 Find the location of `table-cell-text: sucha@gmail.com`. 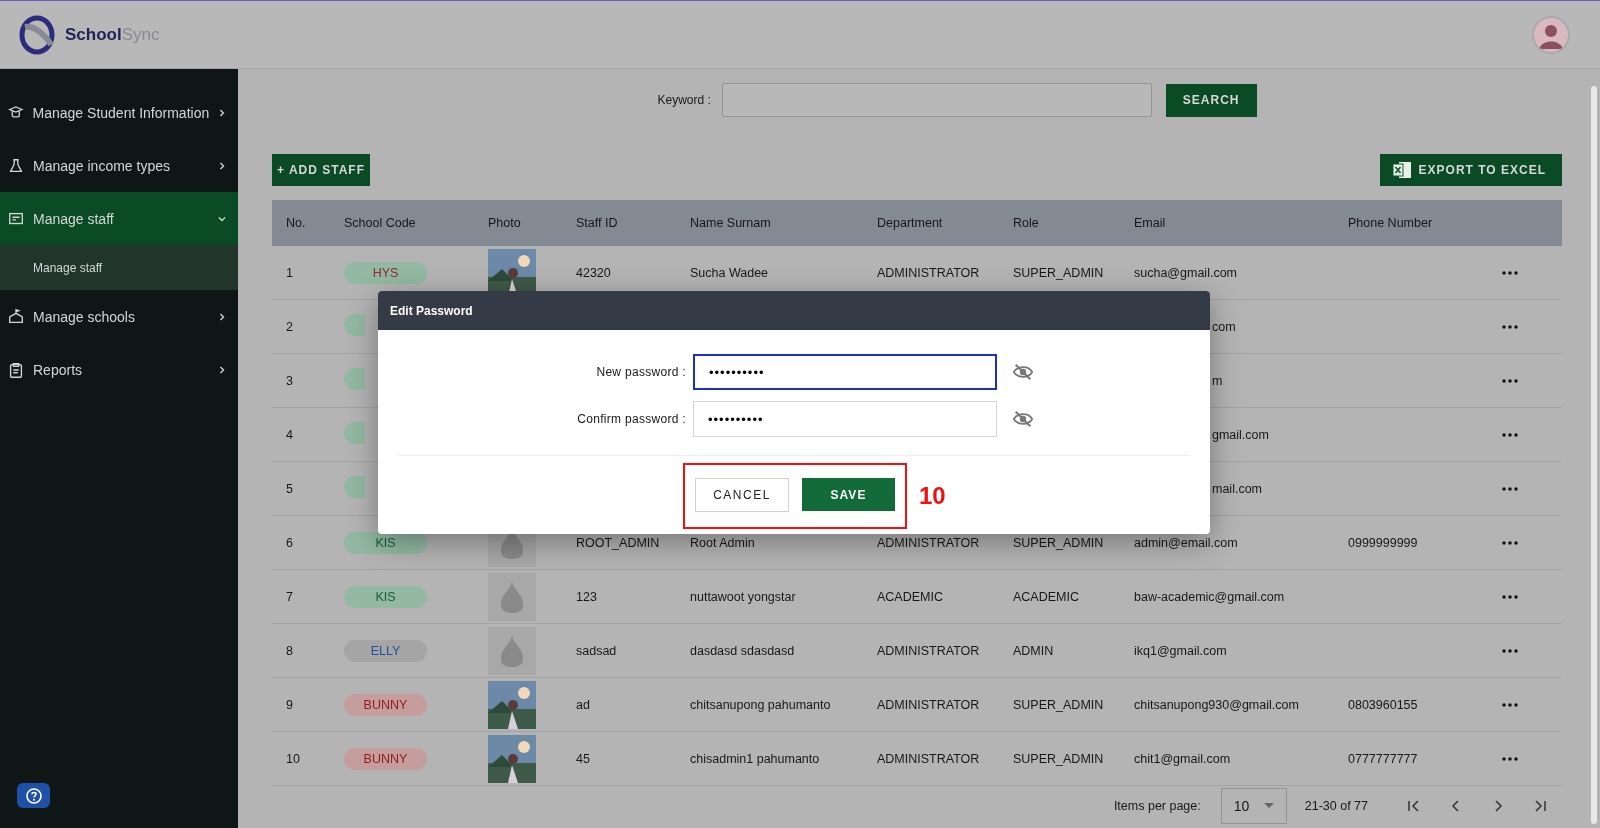

table-cell-text: sucha@gmail.com is located at coordinates (1185, 272).